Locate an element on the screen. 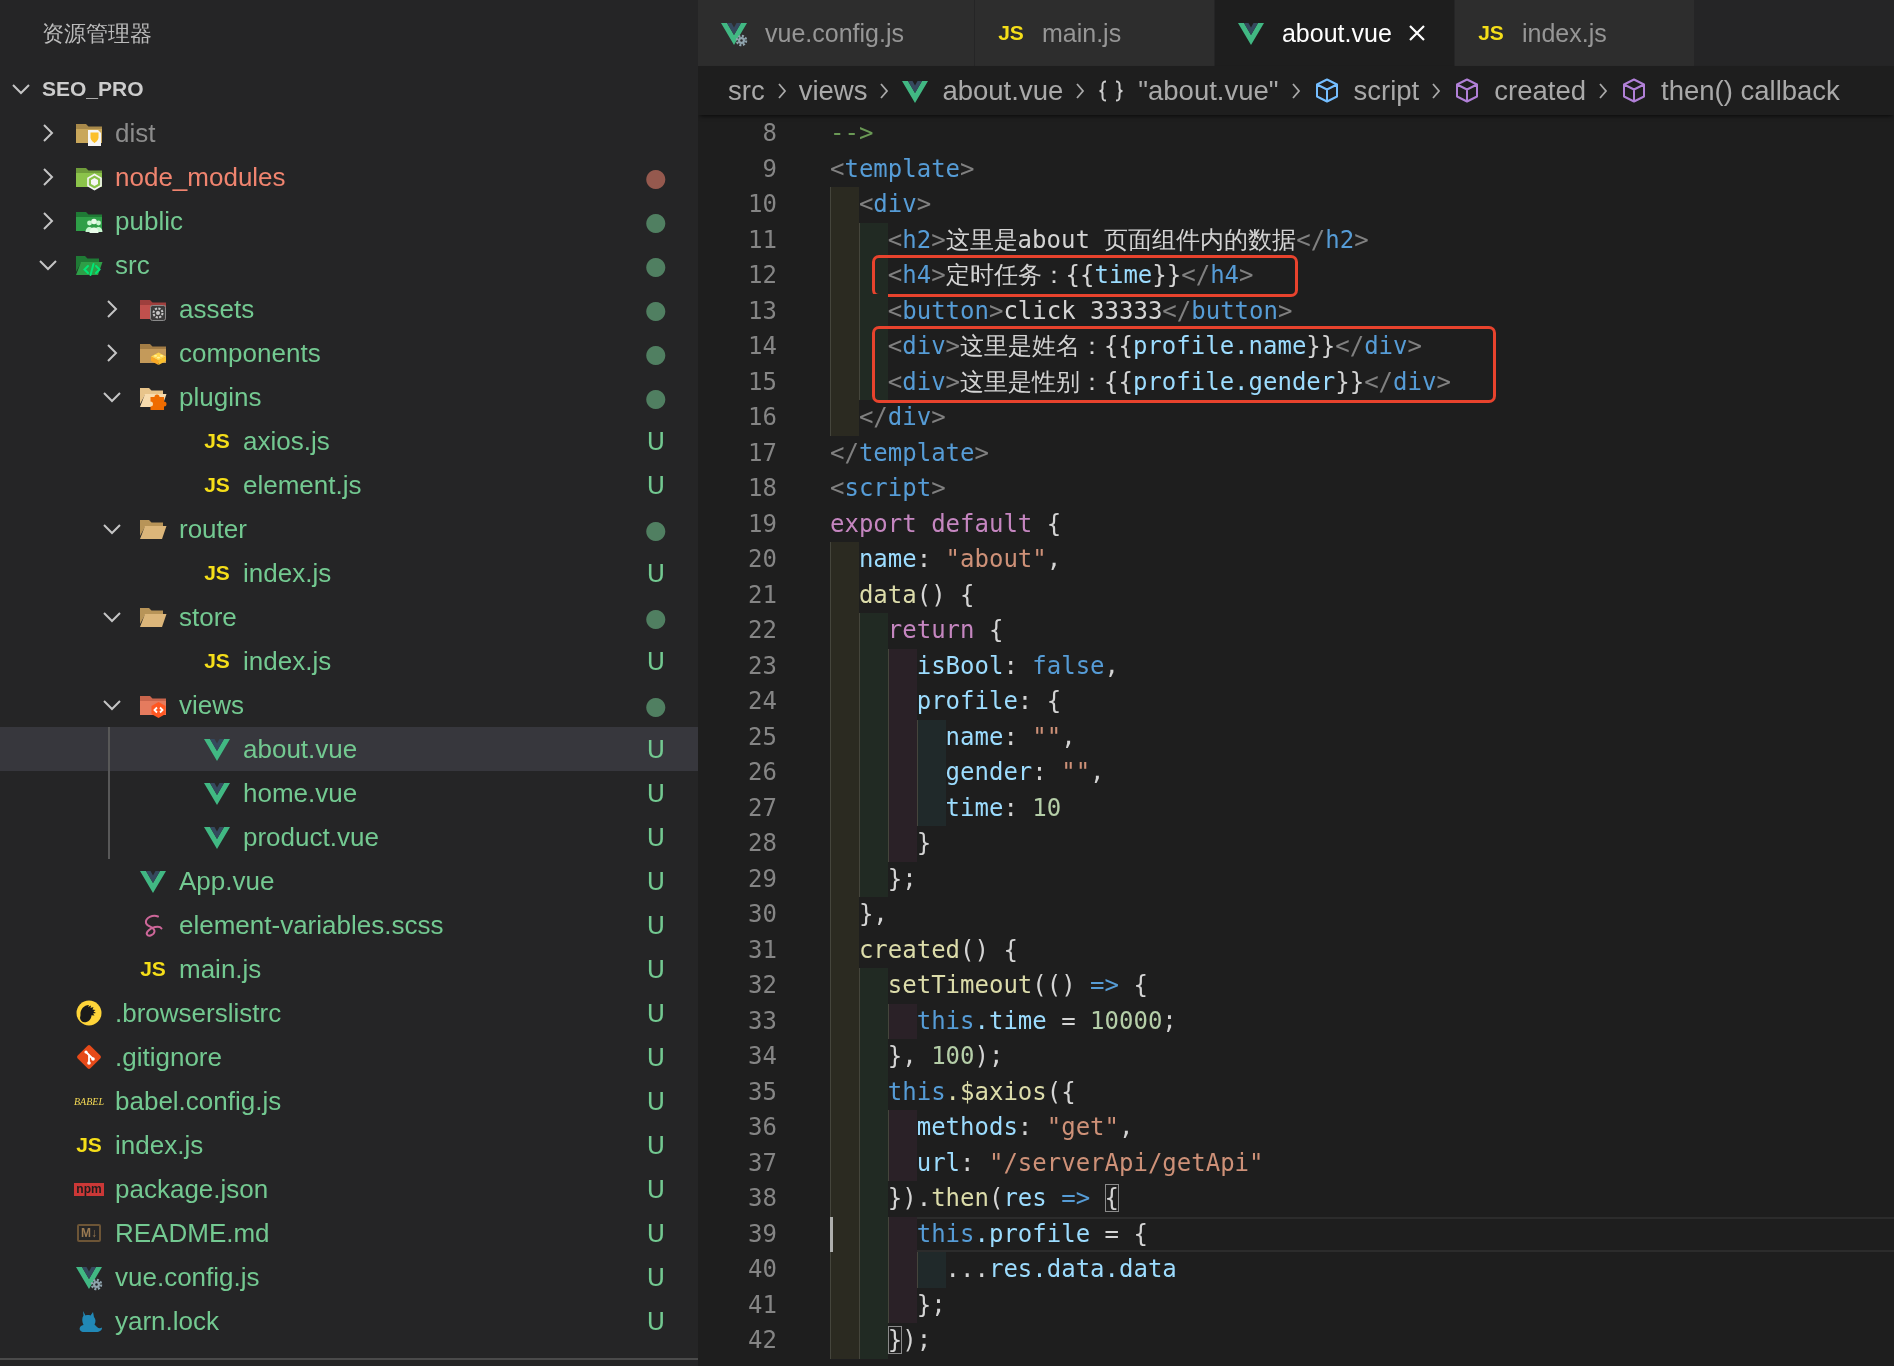 This screenshot has height=1366, width=1894. breadcrumb-item: script is located at coordinates (1366, 90).